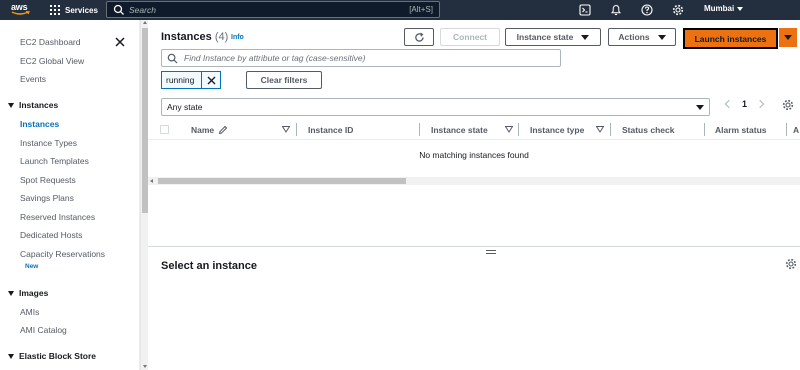 This screenshot has width=800, height=370. What do you see at coordinates (164, 129) in the screenshot?
I see `select-all-checkbox` at bounding box center [164, 129].